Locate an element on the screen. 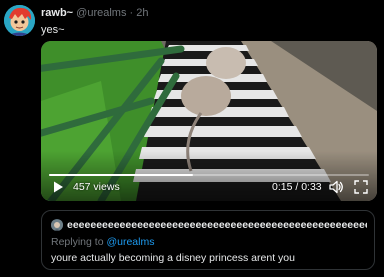 Image resolution: width=384 pixels, height=277 pixels. replying-to-mention: @urealms is located at coordinates (130, 242).